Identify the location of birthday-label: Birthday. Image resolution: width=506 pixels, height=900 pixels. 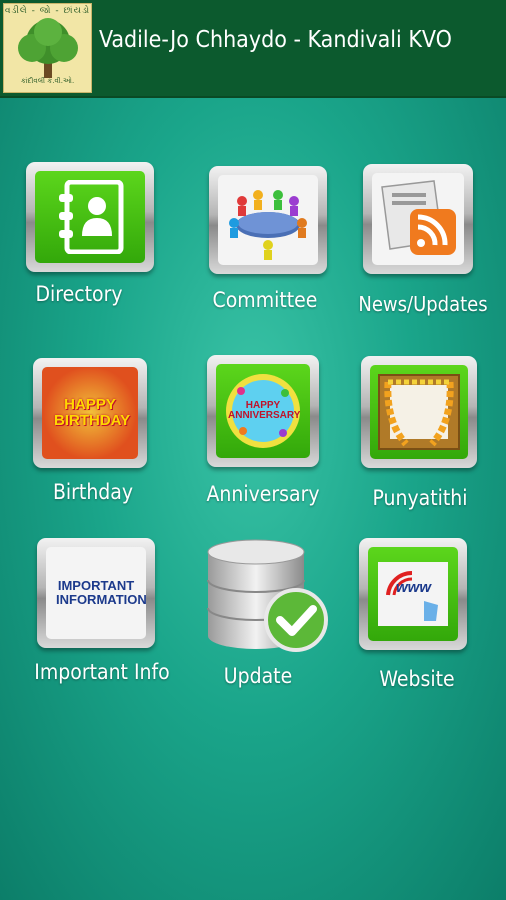
(93, 492).